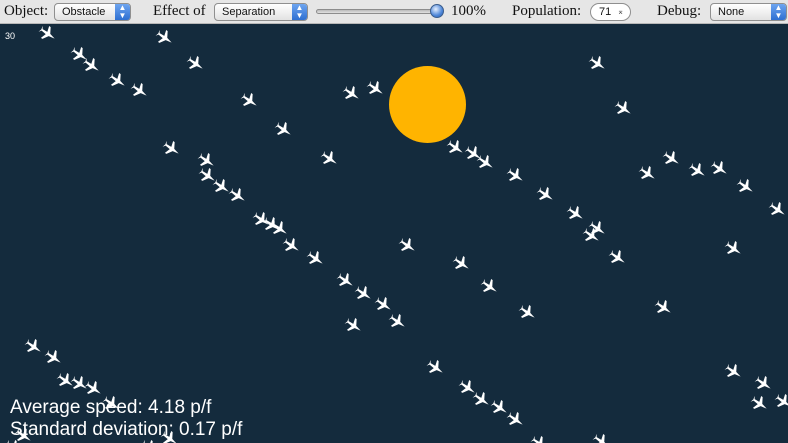 Image resolution: width=788 pixels, height=443 pixels. What do you see at coordinates (126, 429) in the screenshot?
I see `standard-deviation-readout: Standard deviation: 0.17 p/f` at bounding box center [126, 429].